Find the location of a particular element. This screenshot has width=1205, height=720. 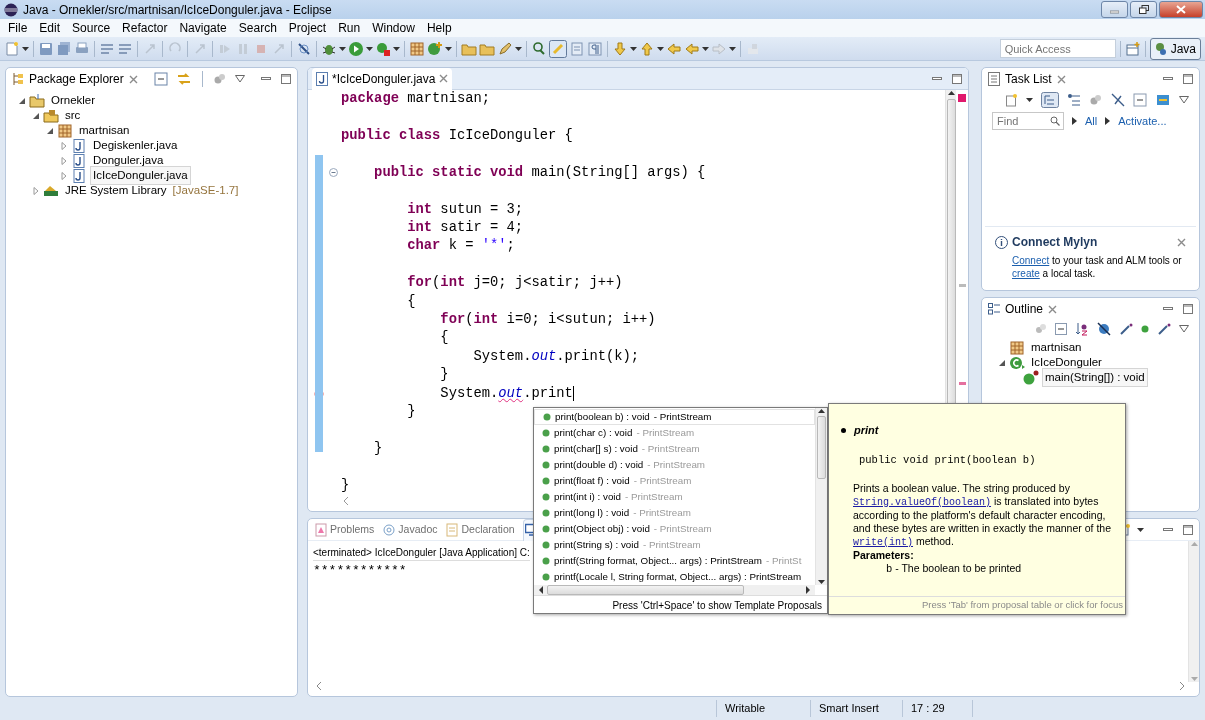

menu-item: Project is located at coordinates (307, 28).